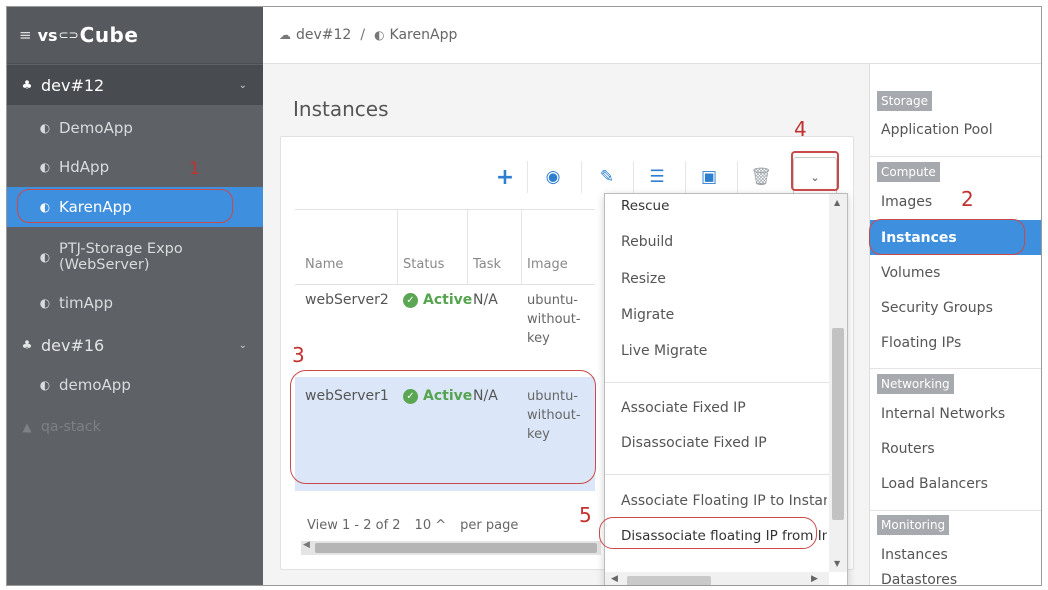 The image size is (1048, 590). What do you see at coordinates (955, 129) in the screenshot?
I see `nav-item-application-pool: Application Pool` at bounding box center [955, 129].